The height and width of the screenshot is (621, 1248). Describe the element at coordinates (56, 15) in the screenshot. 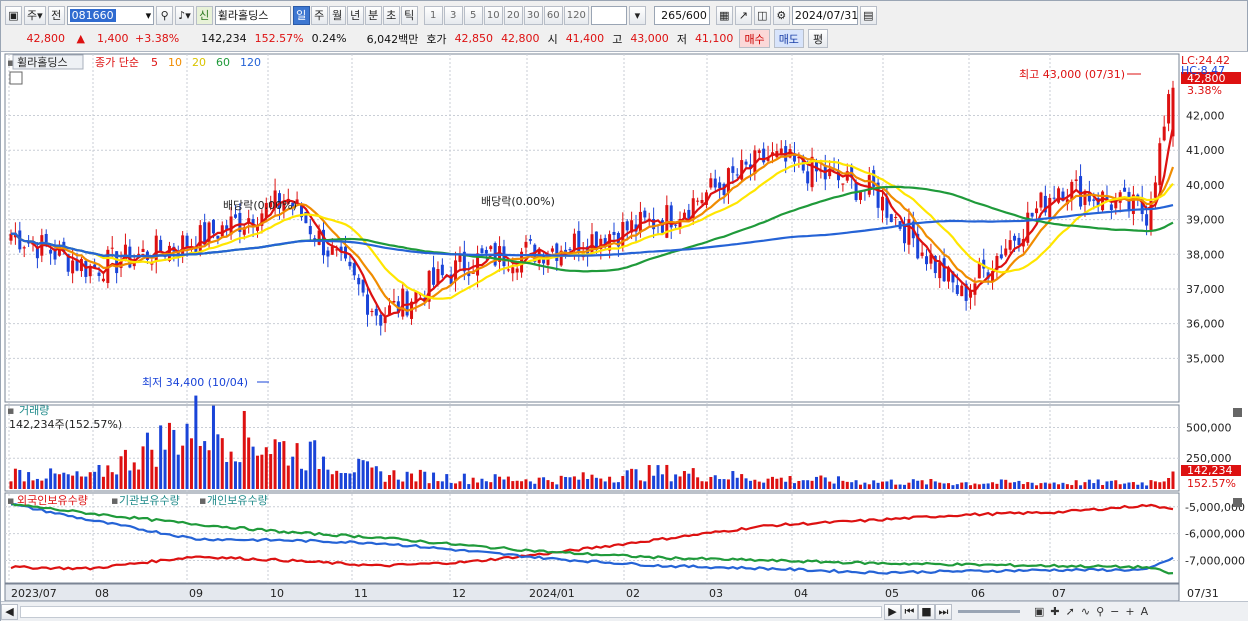

I see `period-prefix-button: 전` at that location.